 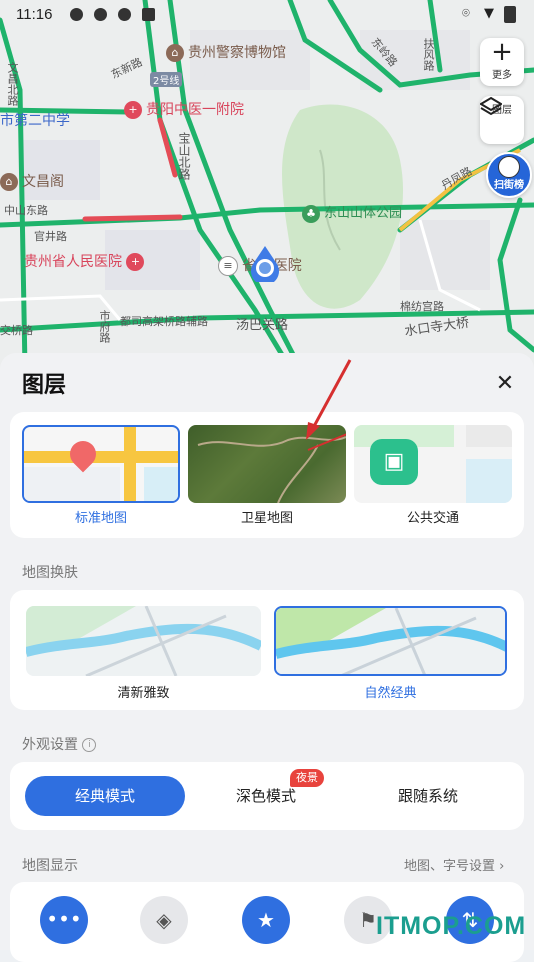 I want to click on poi-prov-hospital: 贵州省人民医院 +, so click(x=86, y=261).